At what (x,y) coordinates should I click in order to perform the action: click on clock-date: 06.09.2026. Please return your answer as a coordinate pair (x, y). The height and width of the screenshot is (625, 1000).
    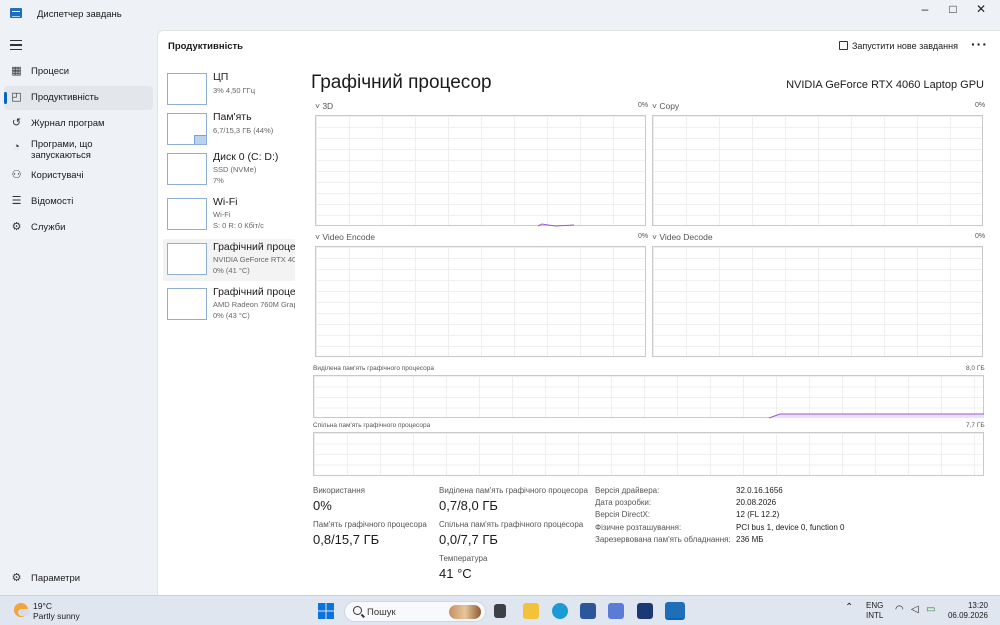
    Looking at the image, I should click on (967, 615).